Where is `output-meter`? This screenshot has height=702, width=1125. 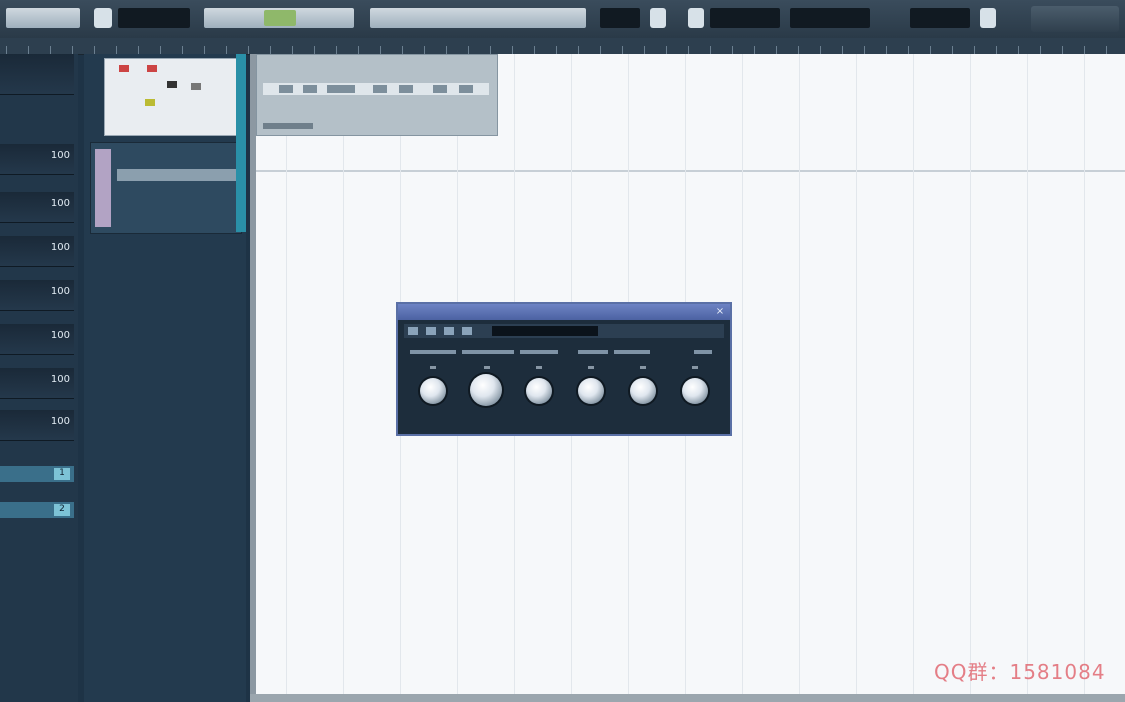 output-meter is located at coordinates (940, 18).